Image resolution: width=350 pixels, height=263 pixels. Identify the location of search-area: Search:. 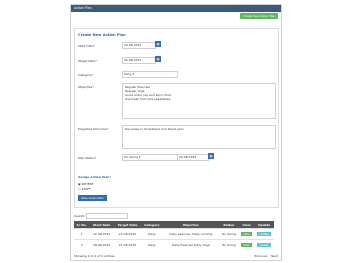
(101, 216).